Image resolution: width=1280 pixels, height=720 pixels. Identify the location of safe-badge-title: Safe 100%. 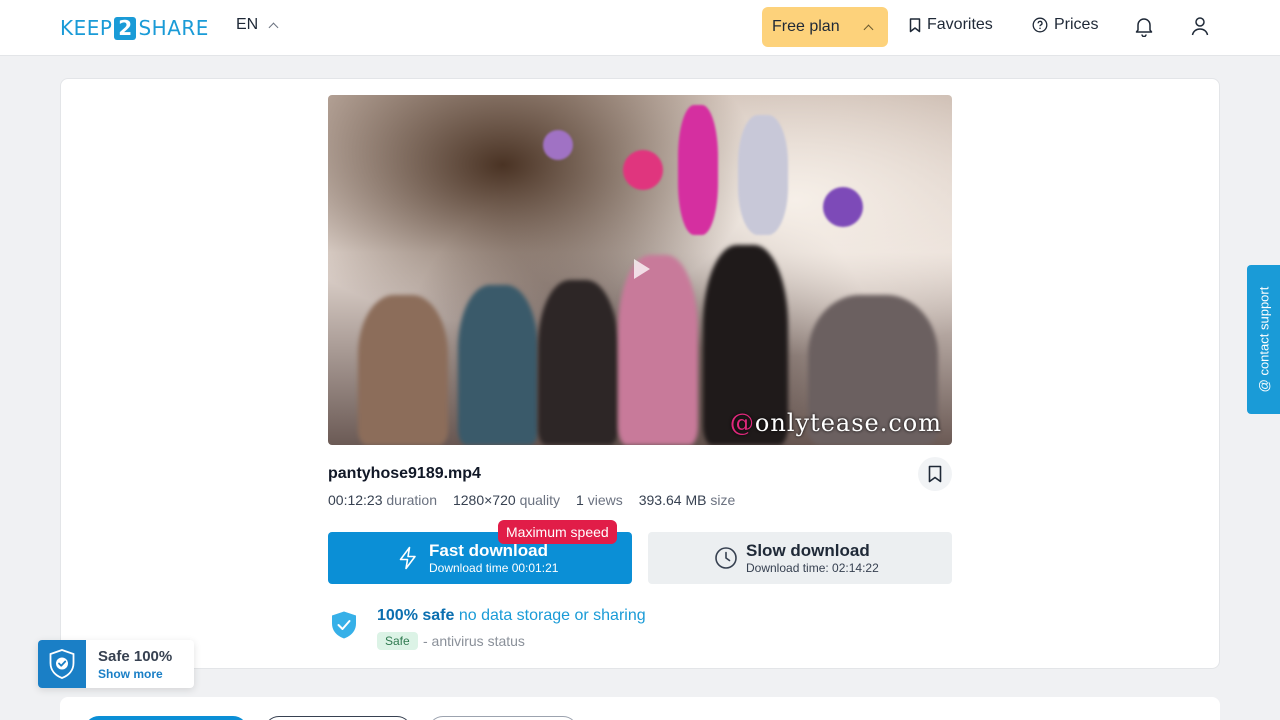
(135, 656).